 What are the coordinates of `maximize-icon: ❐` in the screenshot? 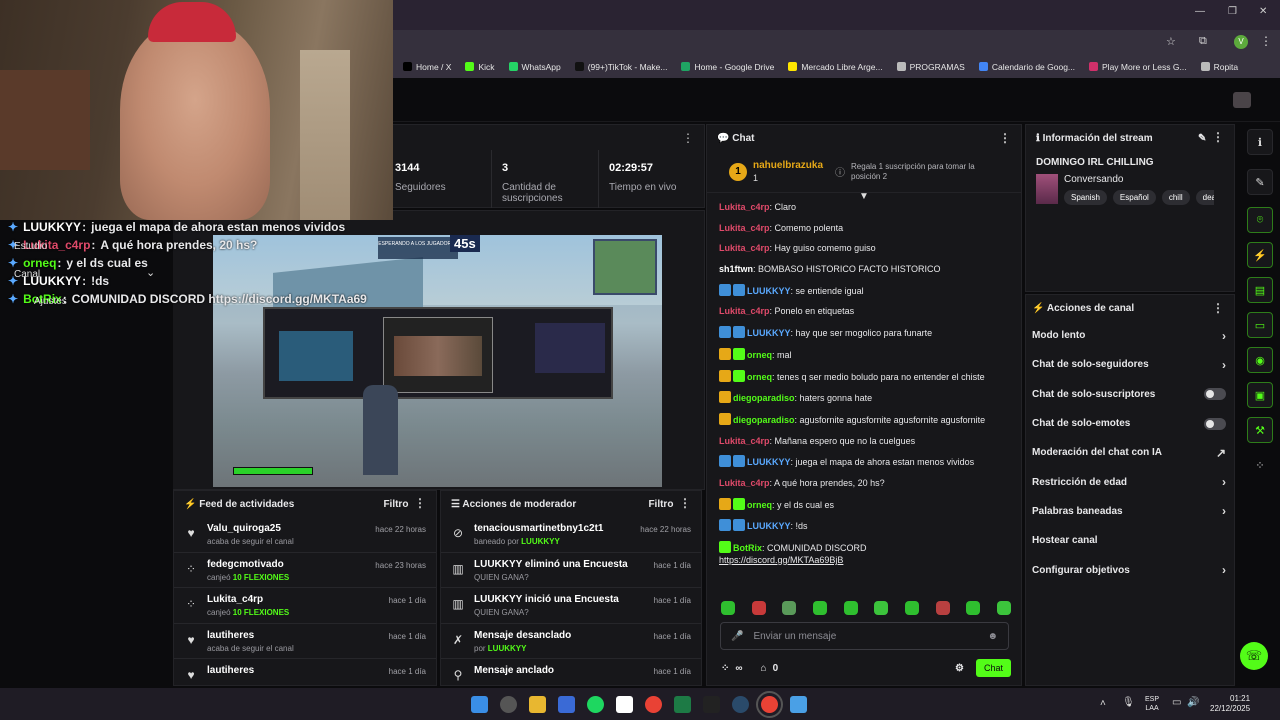 It's located at (1232, 11).